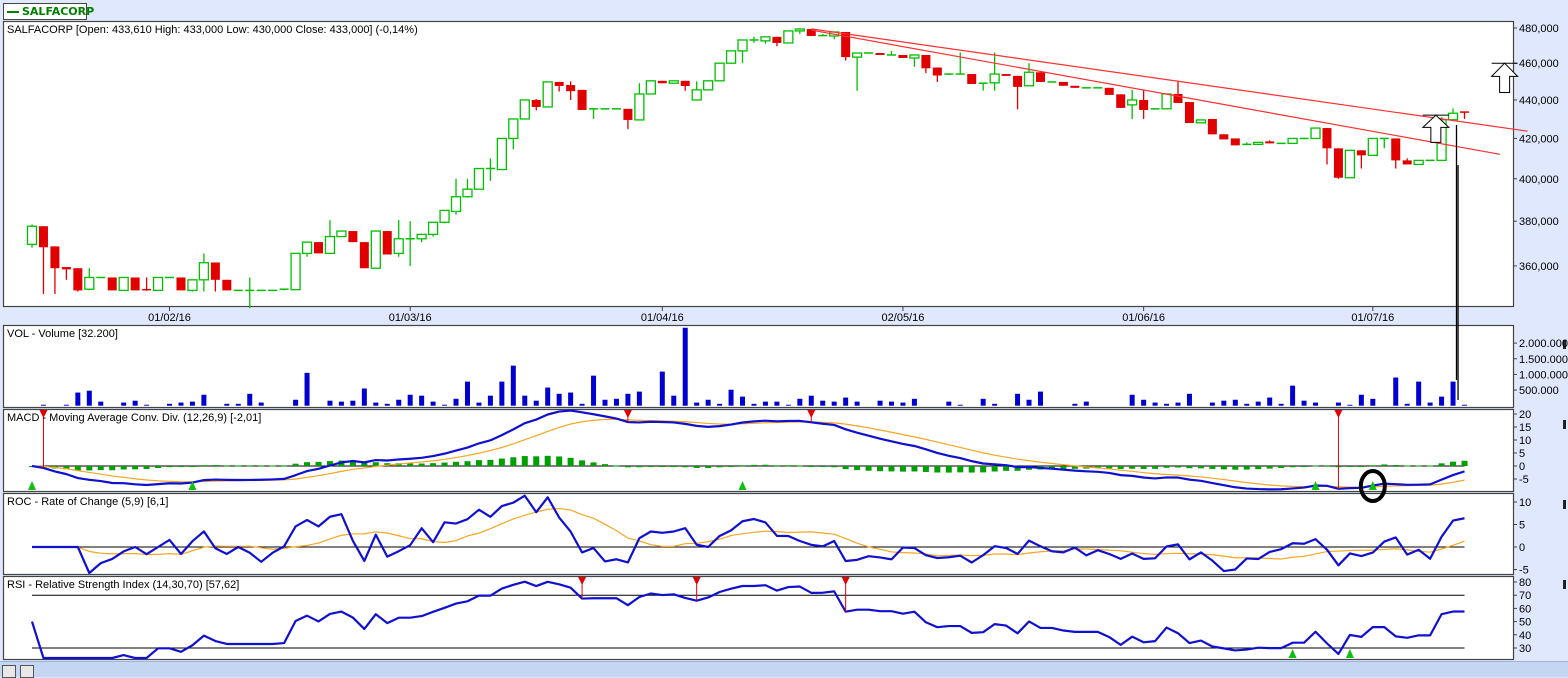 This screenshot has height=678, width=1568. What do you see at coordinates (27, 671) in the screenshot?
I see `page-button` at bounding box center [27, 671].